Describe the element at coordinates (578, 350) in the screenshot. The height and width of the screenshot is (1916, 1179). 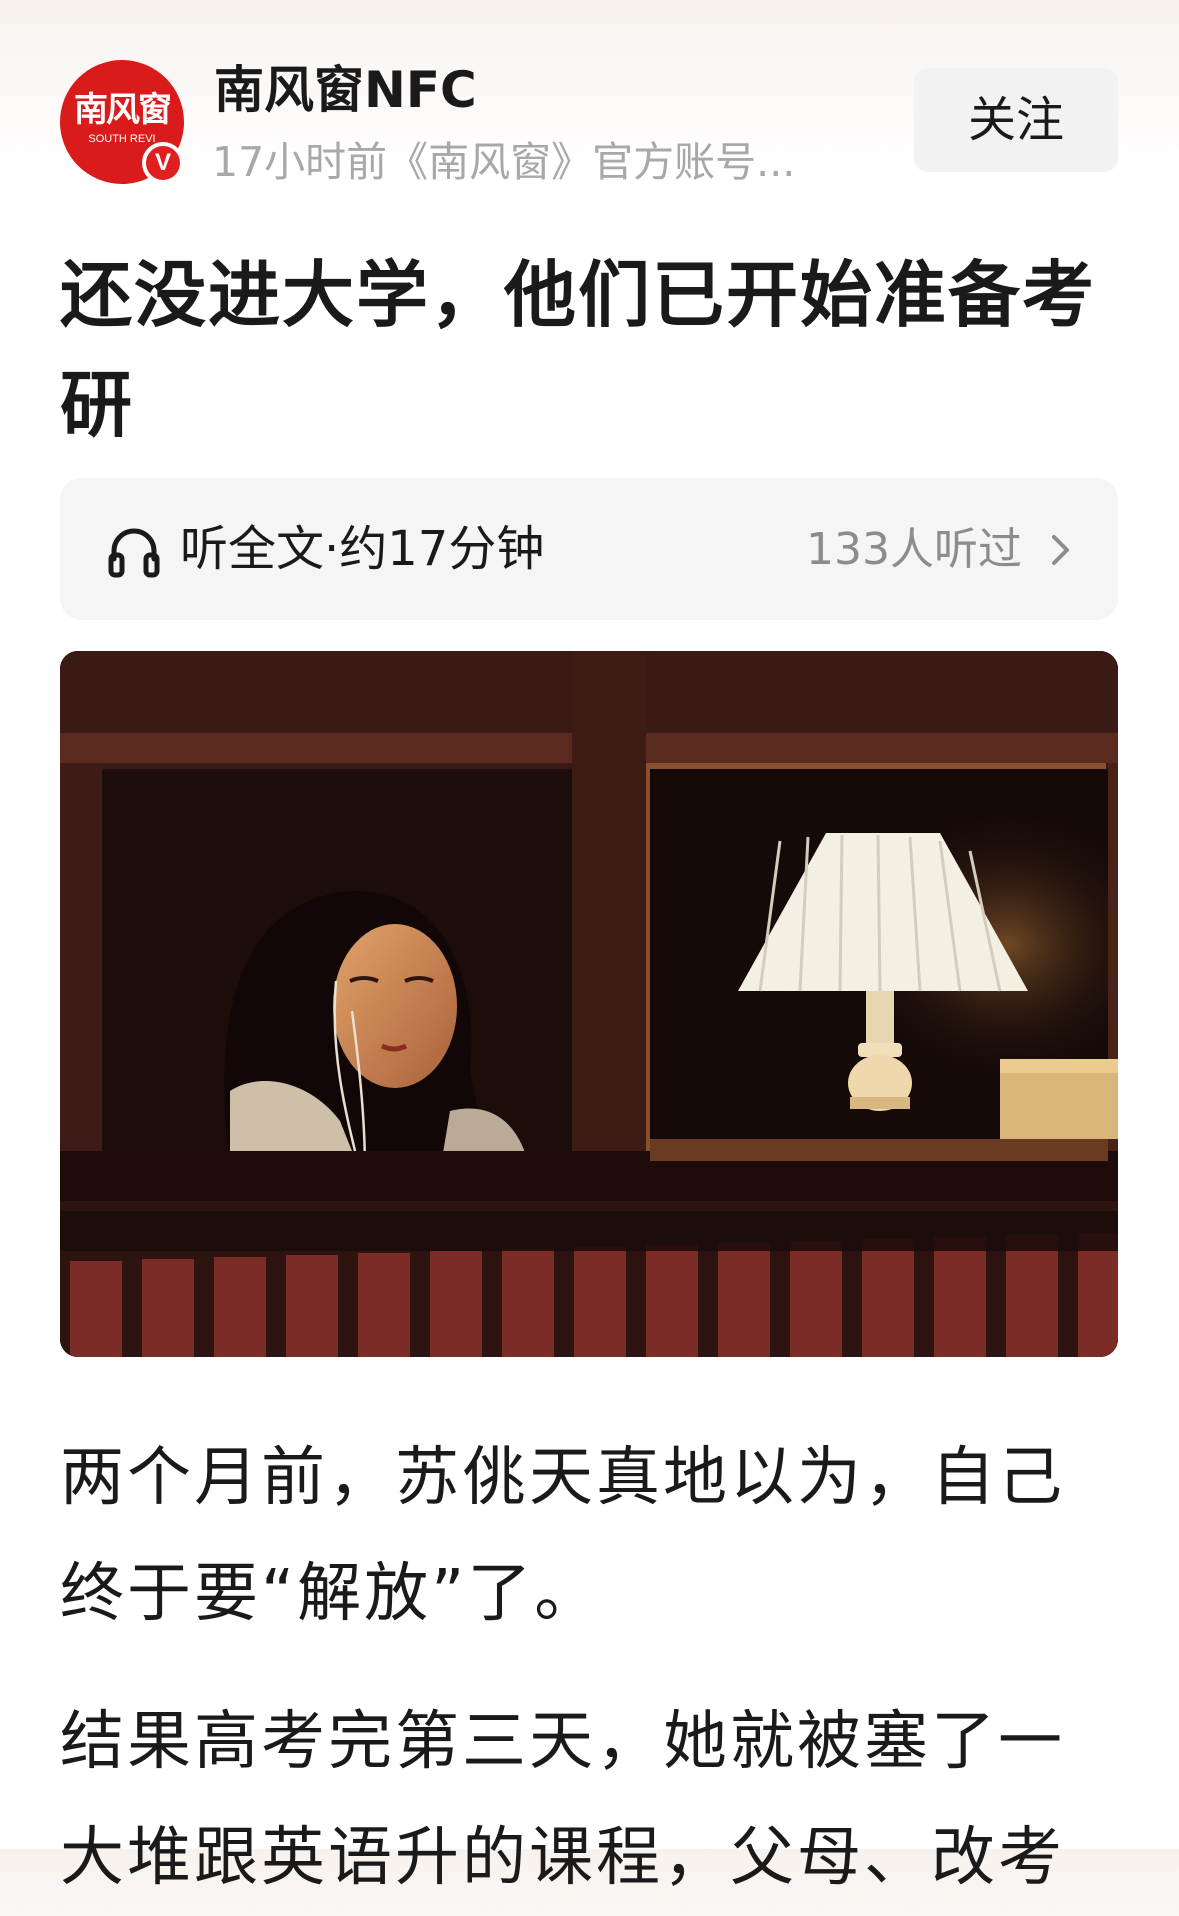
I see `article-title: 还没进大学，他们已开始准备考研` at that location.